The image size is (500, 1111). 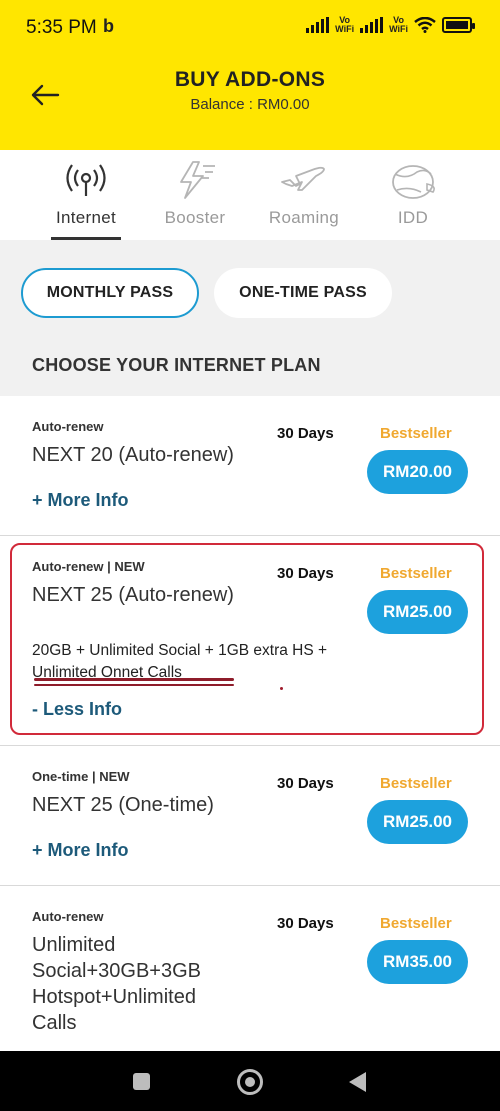 I want to click on price-button: RM20.00, so click(x=417, y=472).